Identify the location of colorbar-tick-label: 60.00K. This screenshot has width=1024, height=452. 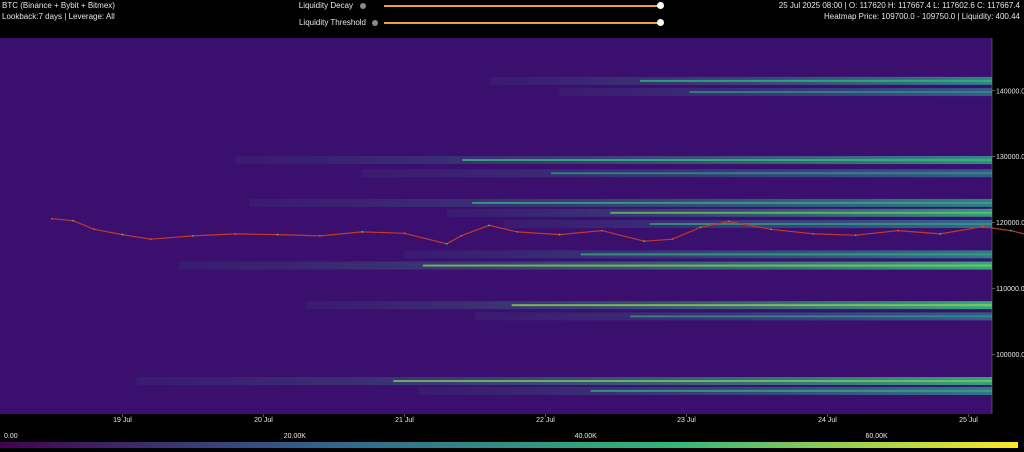
(876, 436).